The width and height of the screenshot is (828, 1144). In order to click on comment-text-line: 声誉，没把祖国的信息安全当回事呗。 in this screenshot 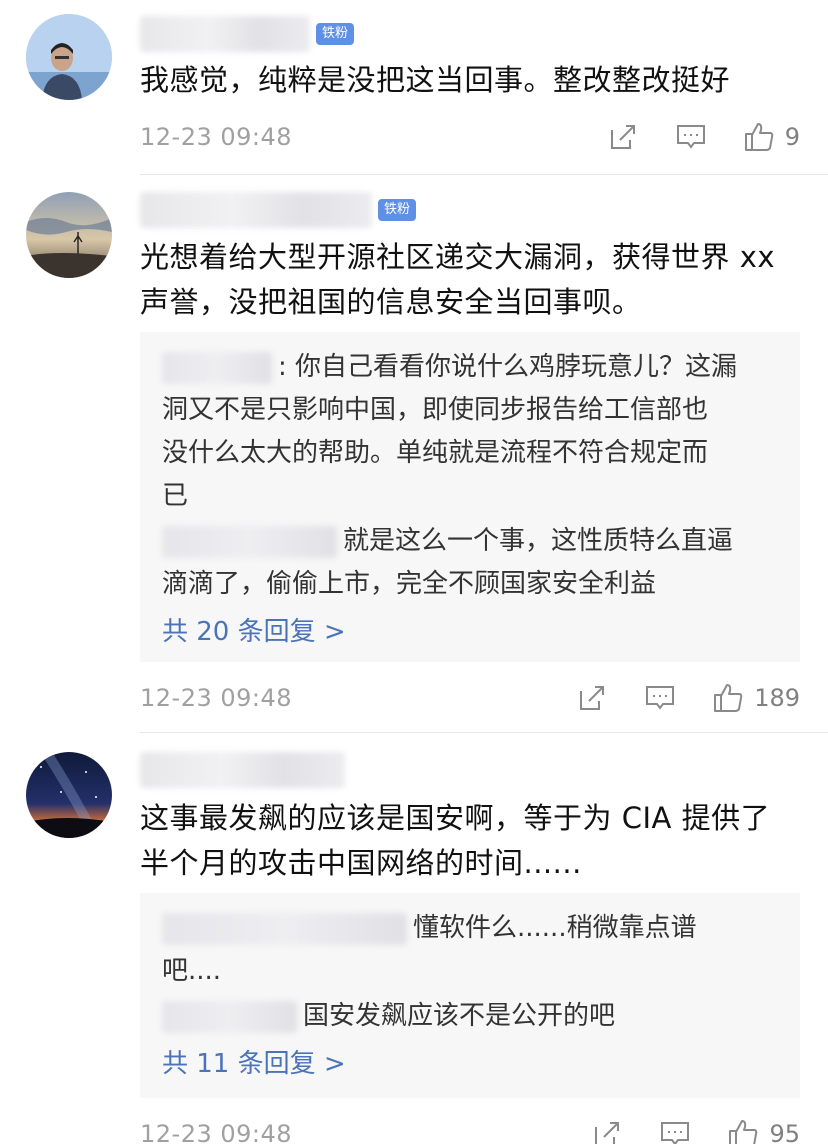, I will do `click(391, 302)`.